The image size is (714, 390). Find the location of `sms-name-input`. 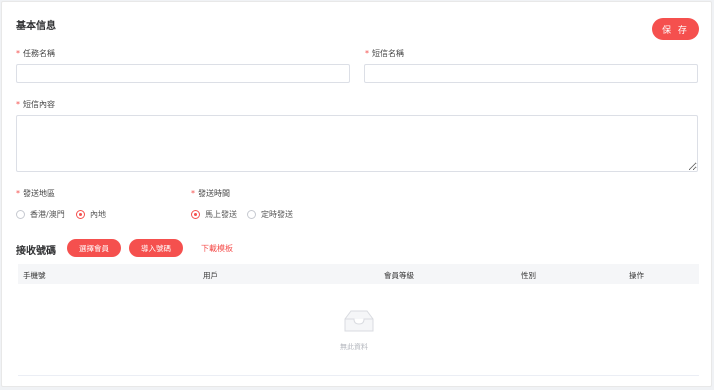

sms-name-input is located at coordinates (531, 73).